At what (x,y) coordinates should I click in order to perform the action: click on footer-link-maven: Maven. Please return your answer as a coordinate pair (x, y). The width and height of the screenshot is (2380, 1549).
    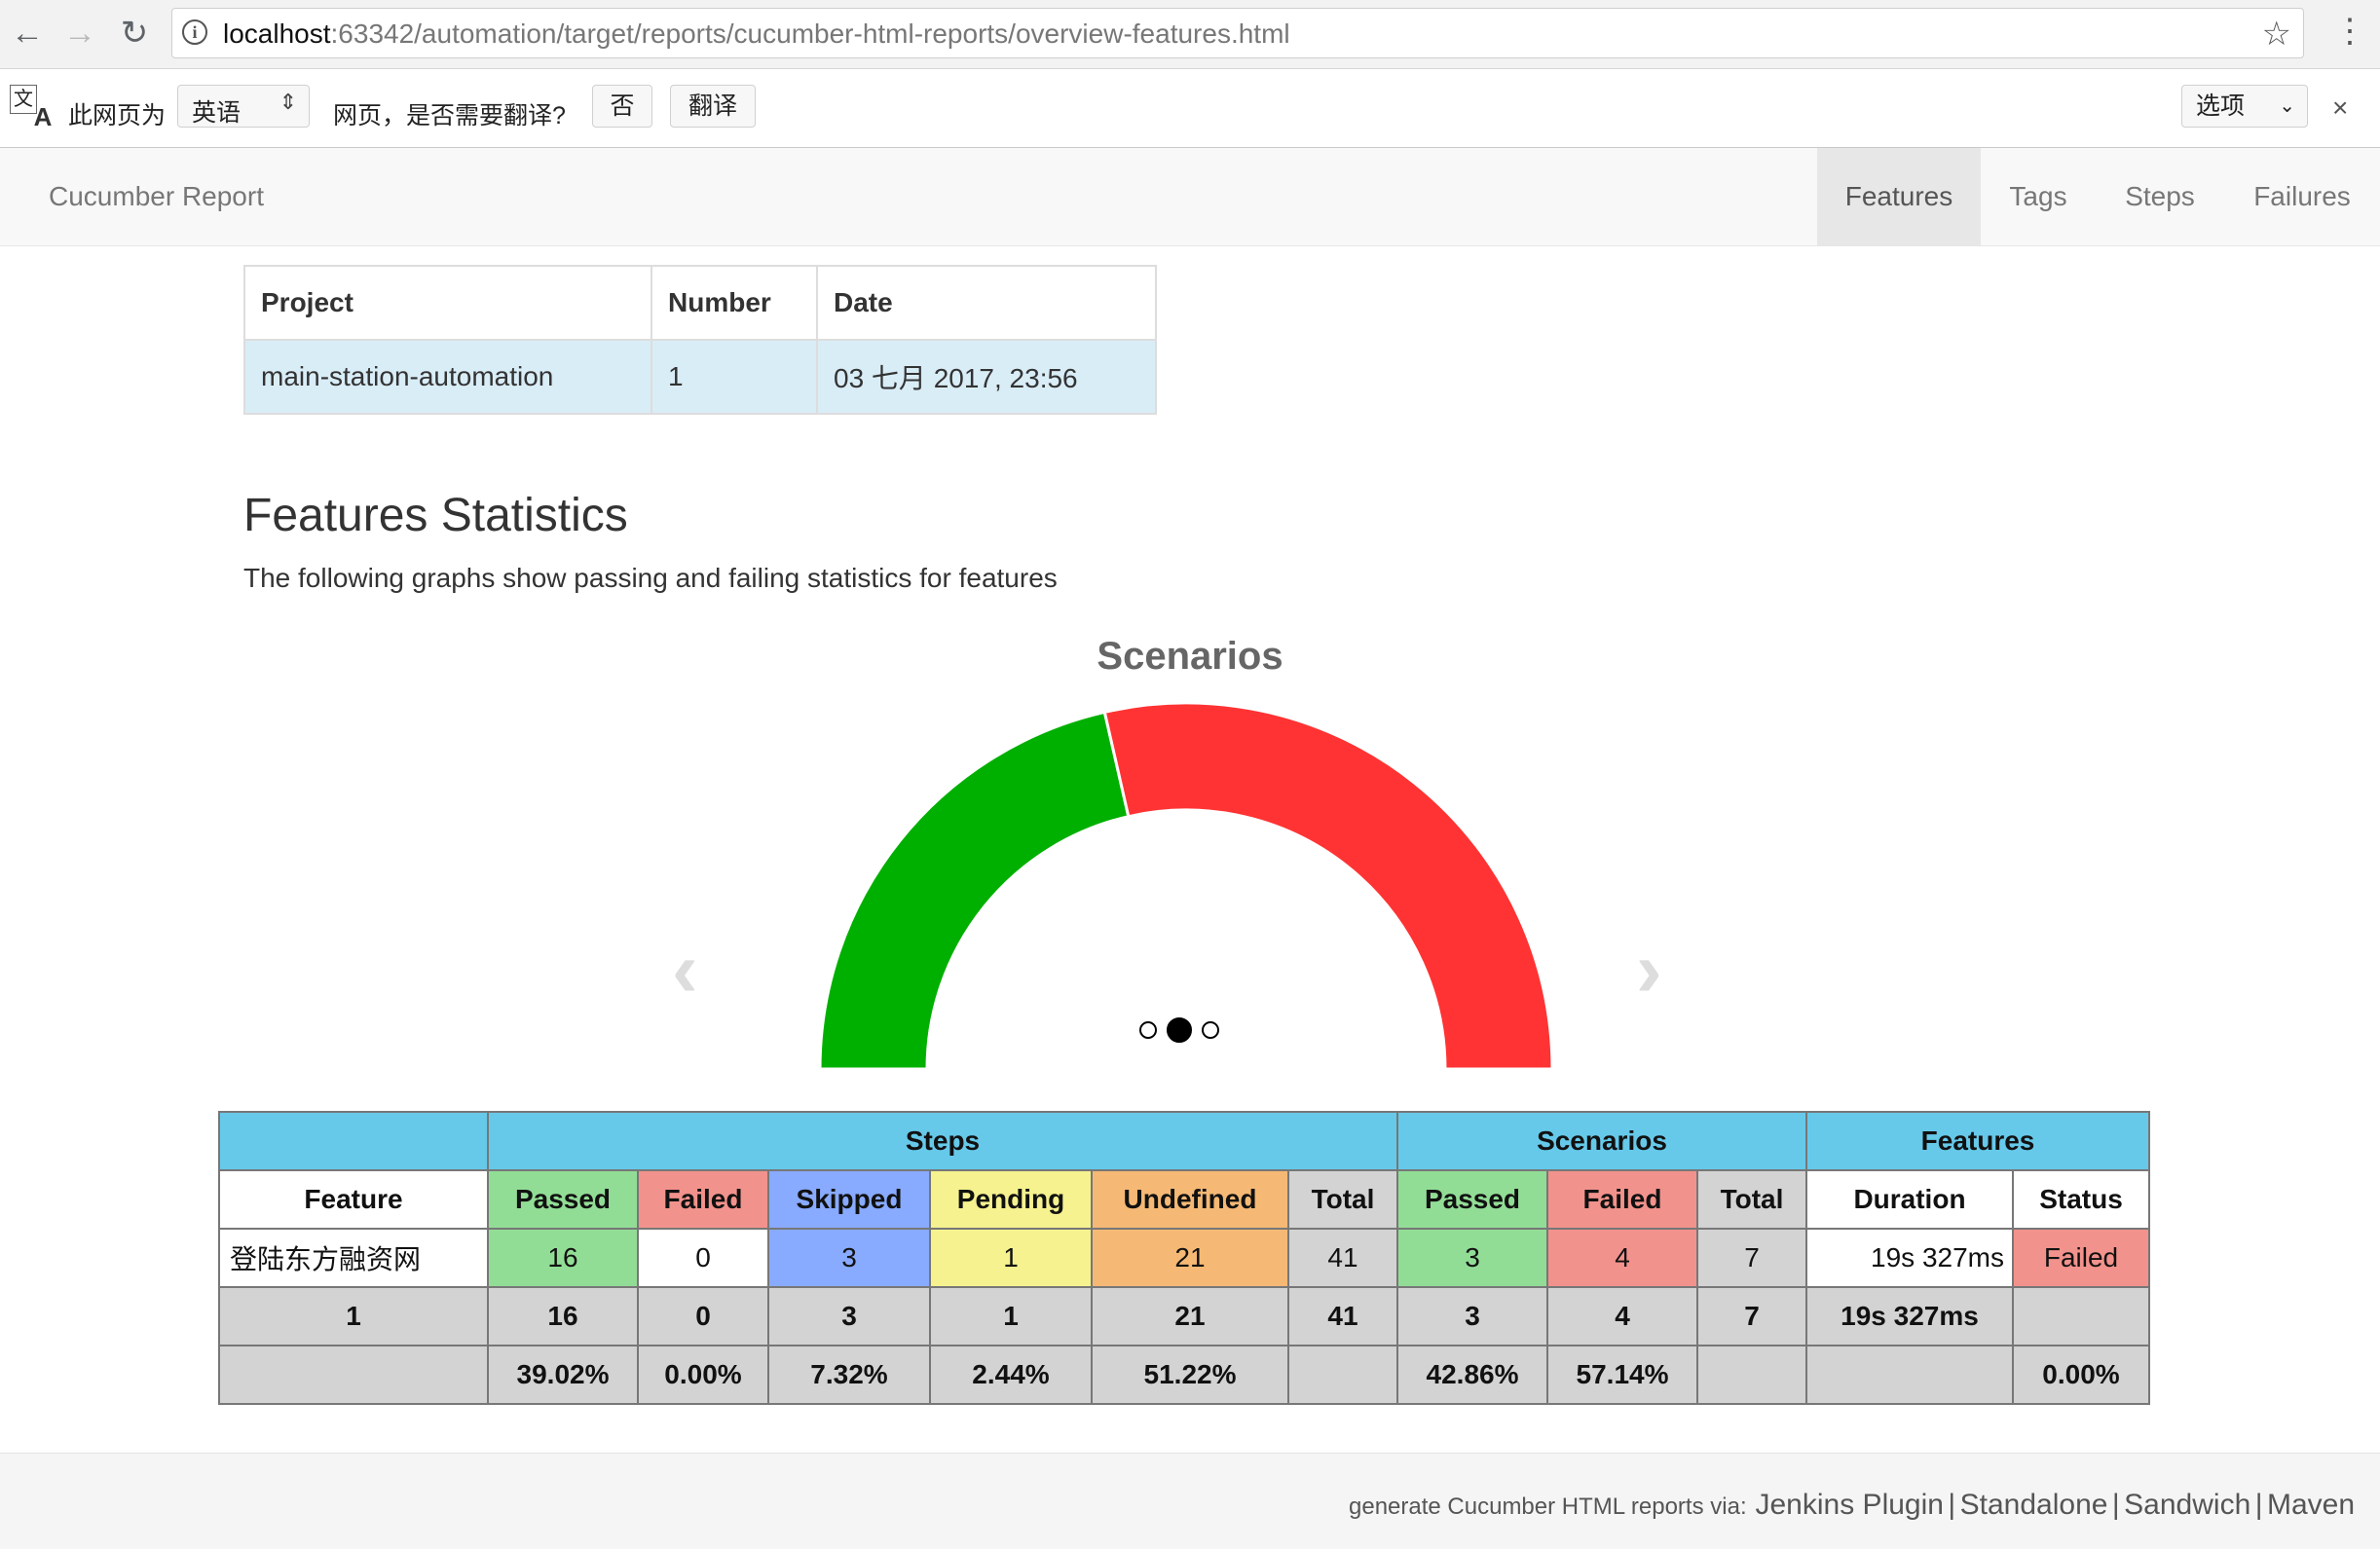
    Looking at the image, I should click on (2311, 1505).